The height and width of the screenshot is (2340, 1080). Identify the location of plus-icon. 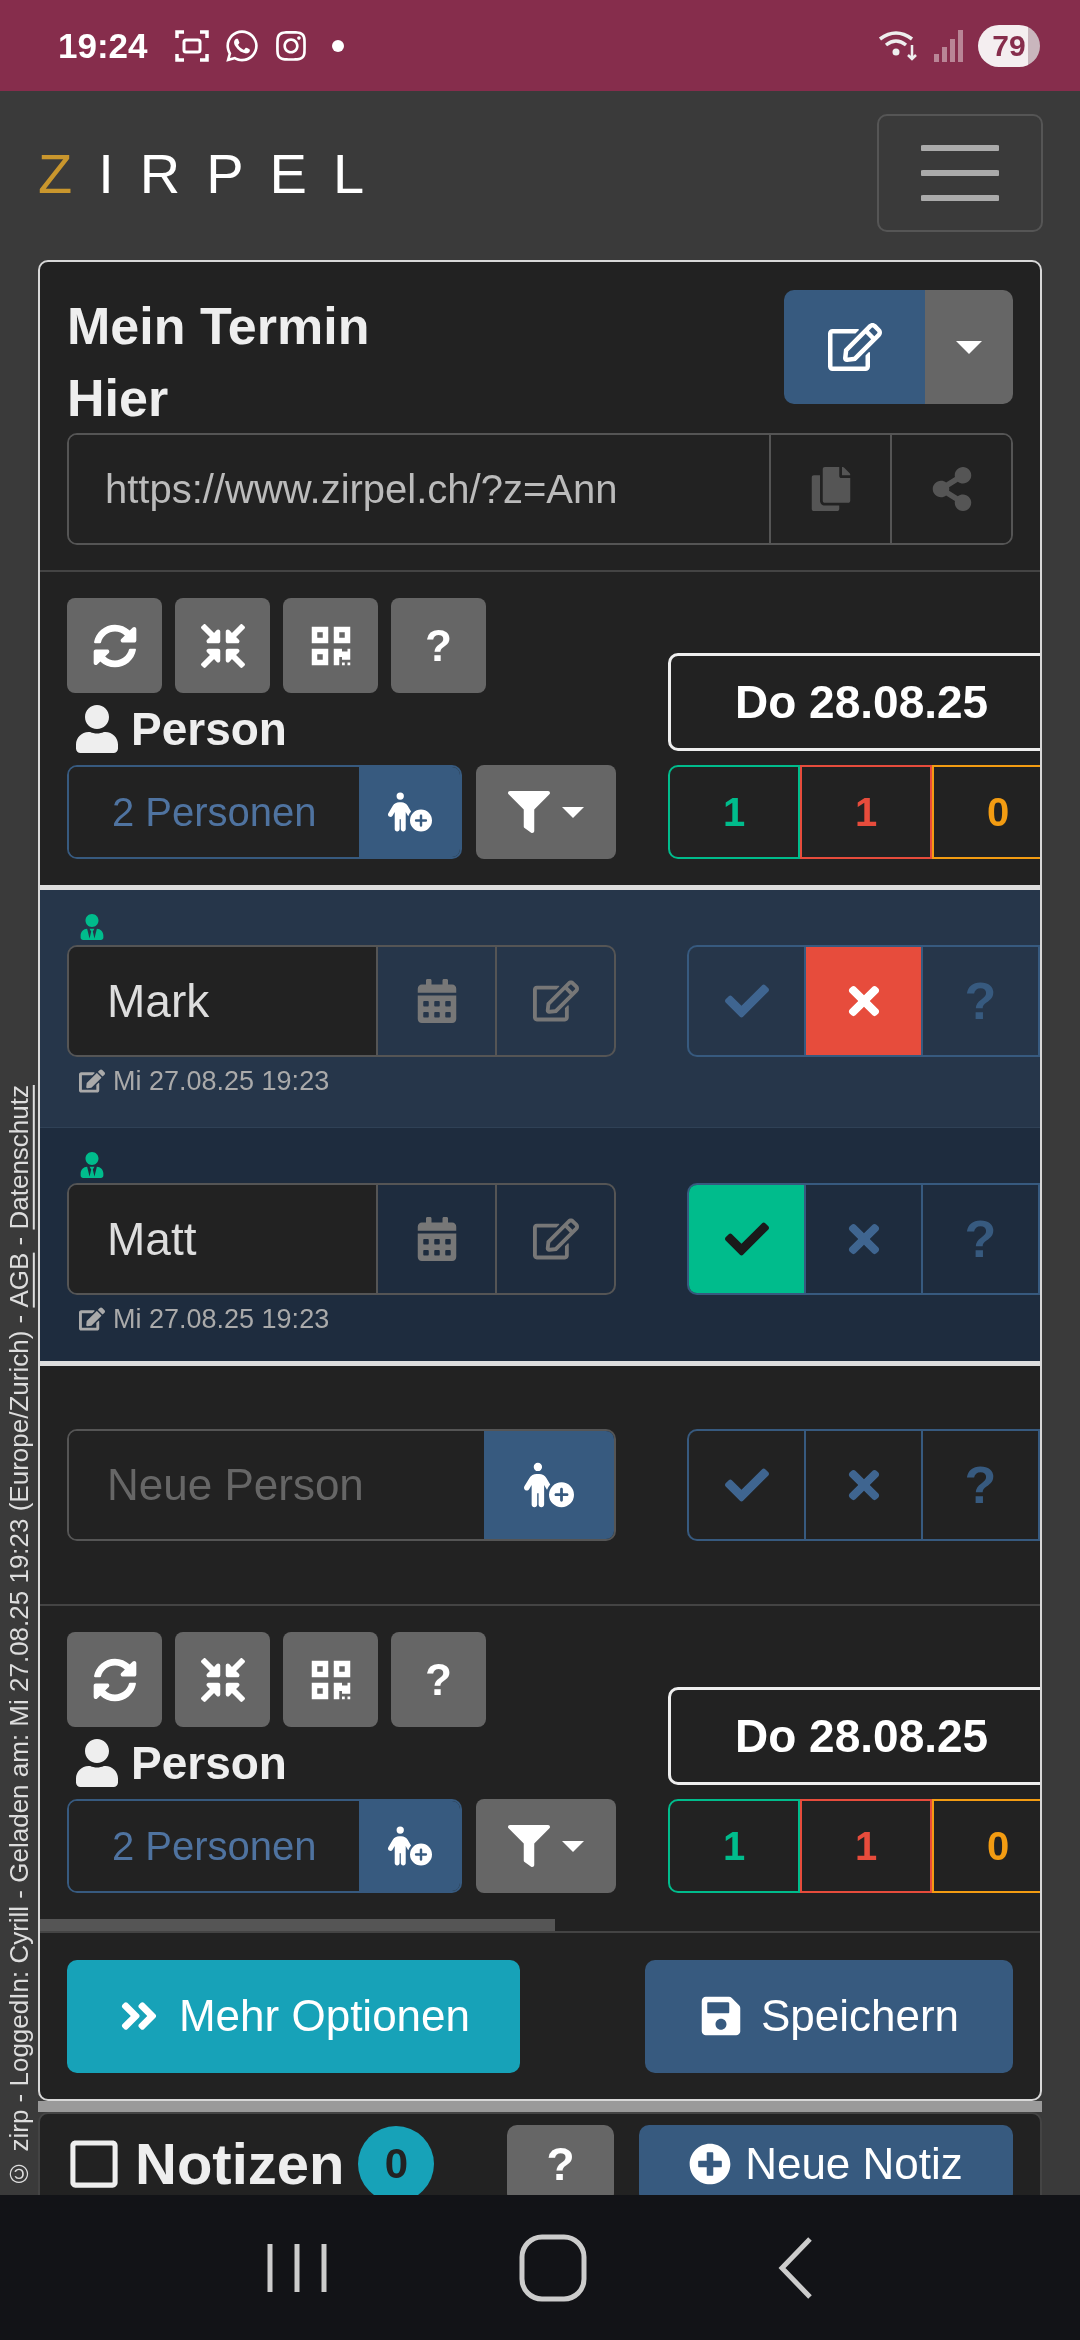
(710, 2163).